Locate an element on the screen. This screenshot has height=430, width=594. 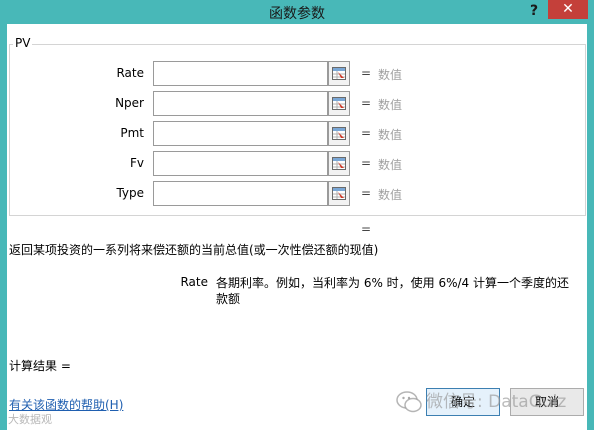
nper-collapse-button is located at coordinates (339, 103).